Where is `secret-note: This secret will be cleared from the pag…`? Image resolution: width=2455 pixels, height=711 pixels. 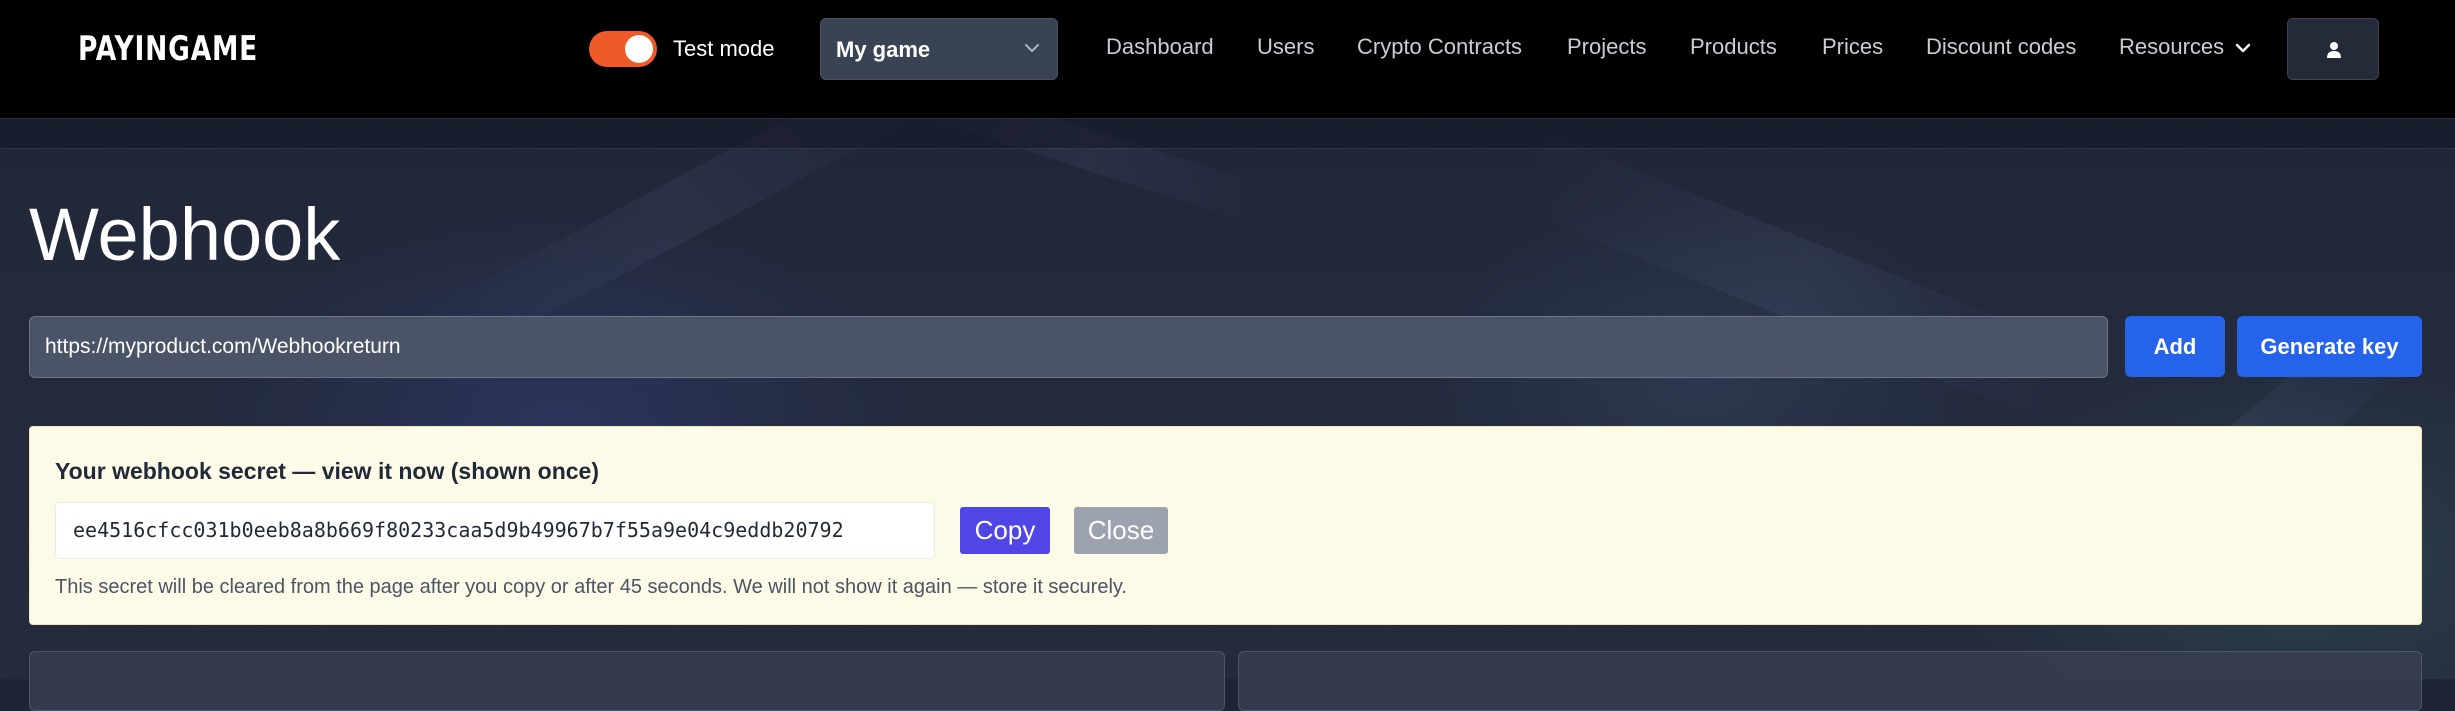
secret-note: This secret will be cleared from the pag… is located at coordinates (591, 587).